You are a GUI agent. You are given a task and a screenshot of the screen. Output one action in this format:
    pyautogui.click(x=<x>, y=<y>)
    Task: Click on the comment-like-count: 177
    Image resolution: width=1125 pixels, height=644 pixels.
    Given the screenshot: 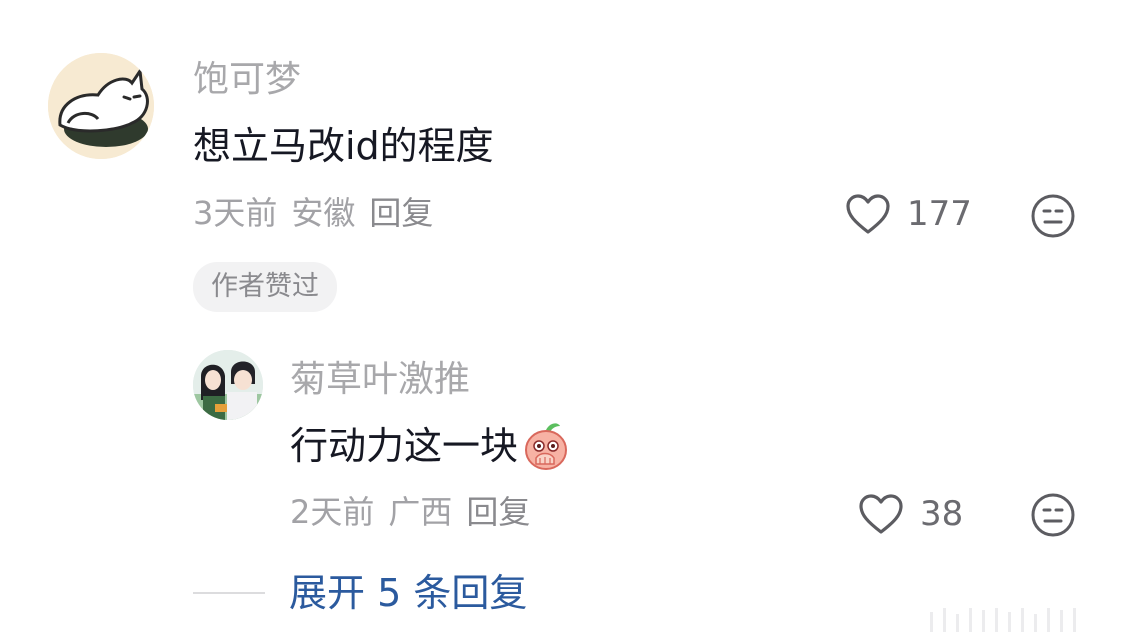 What is the action you would take?
    pyautogui.click(x=939, y=214)
    